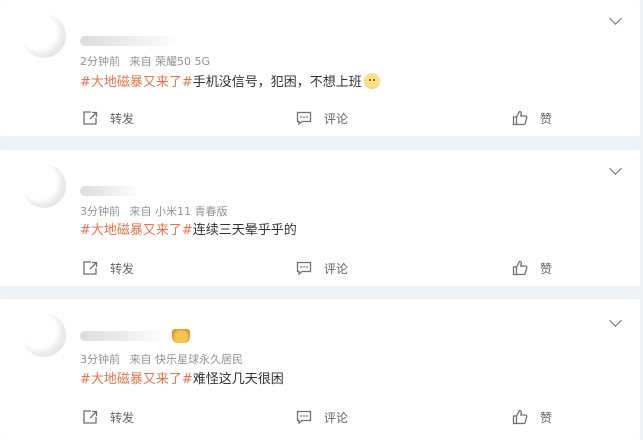 The width and height of the screenshot is (643, 440). I want to click on post-meta: 3分钟前 来自 小米11 青春版, so click(157, 211).